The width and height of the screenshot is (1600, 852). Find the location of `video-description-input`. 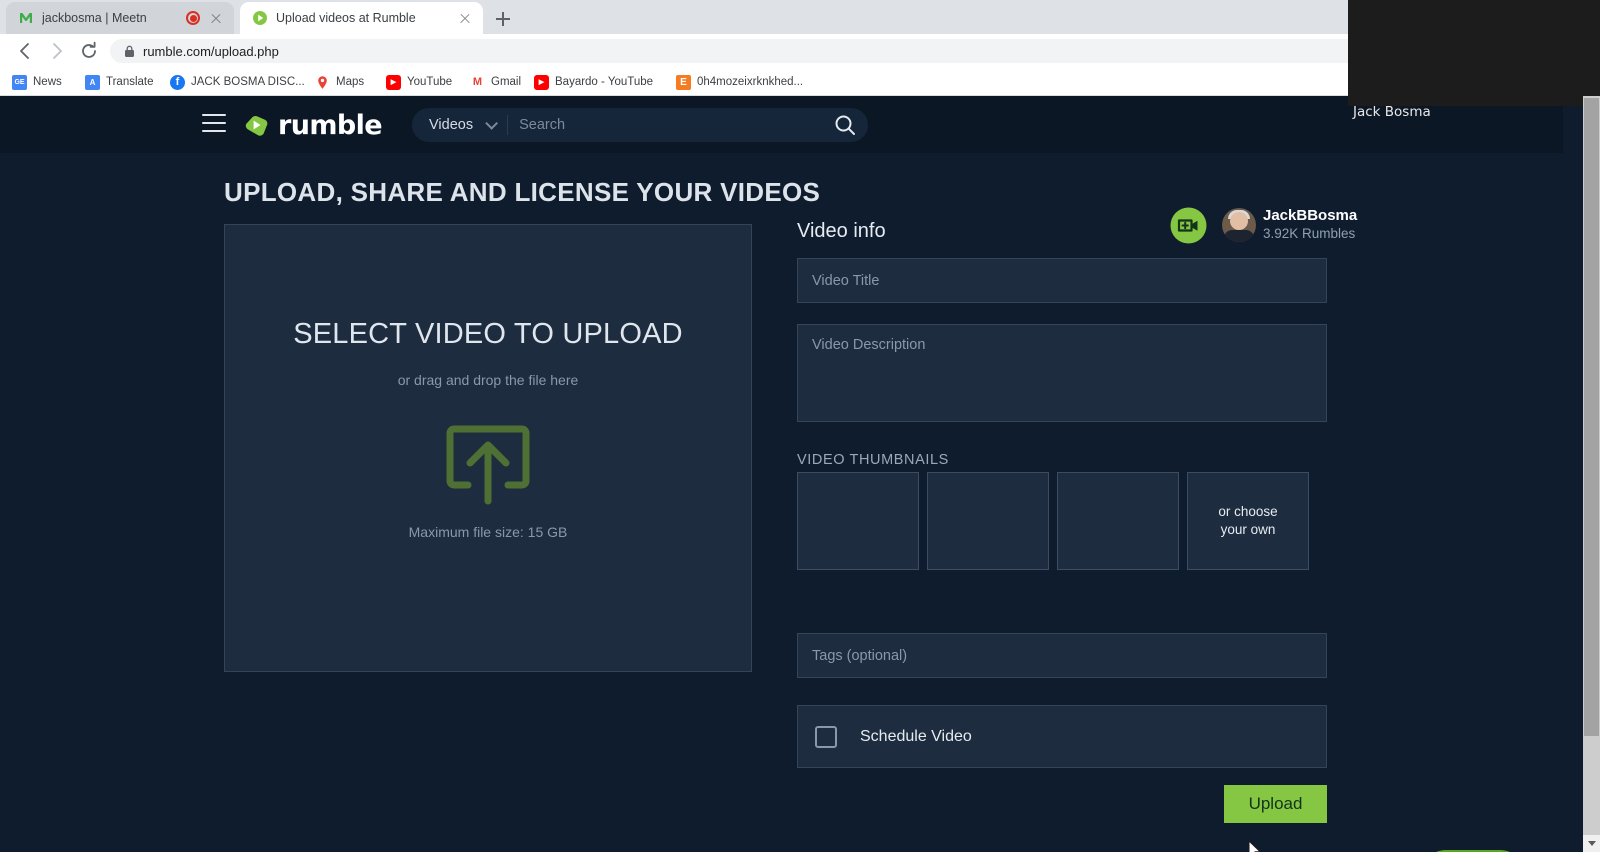

video-description-input is located at coordinates (1062, 373).